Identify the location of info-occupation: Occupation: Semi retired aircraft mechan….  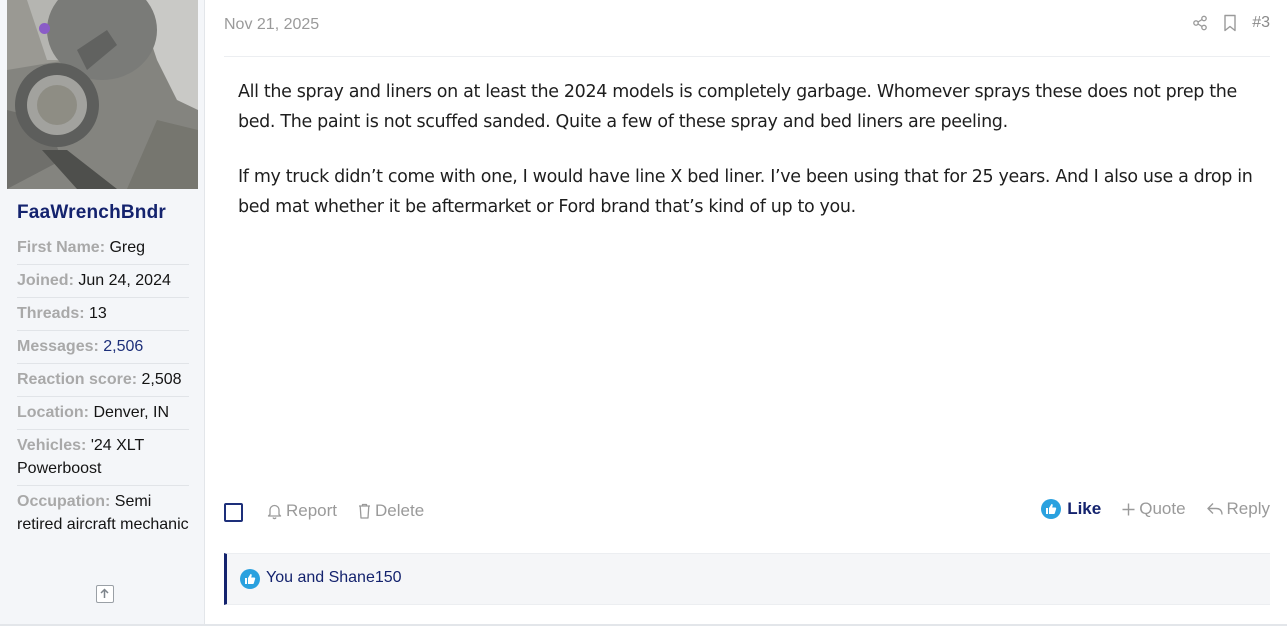
(103, 513).